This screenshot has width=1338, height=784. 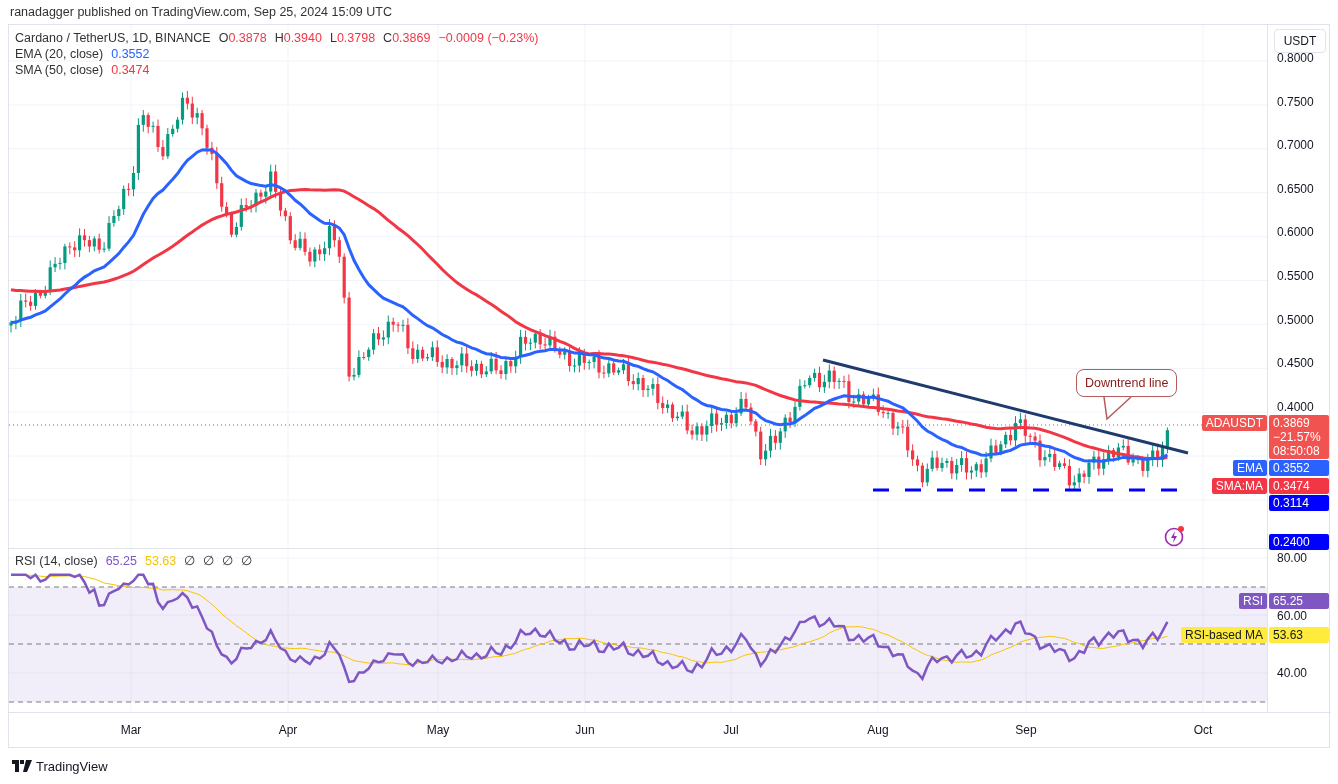 What do you see at coordinates (113, 38) in the screenshot?
I see `symbol-title: Cardano / TetherUS, 1D, BINANCE` at bounding box center [113, 38].